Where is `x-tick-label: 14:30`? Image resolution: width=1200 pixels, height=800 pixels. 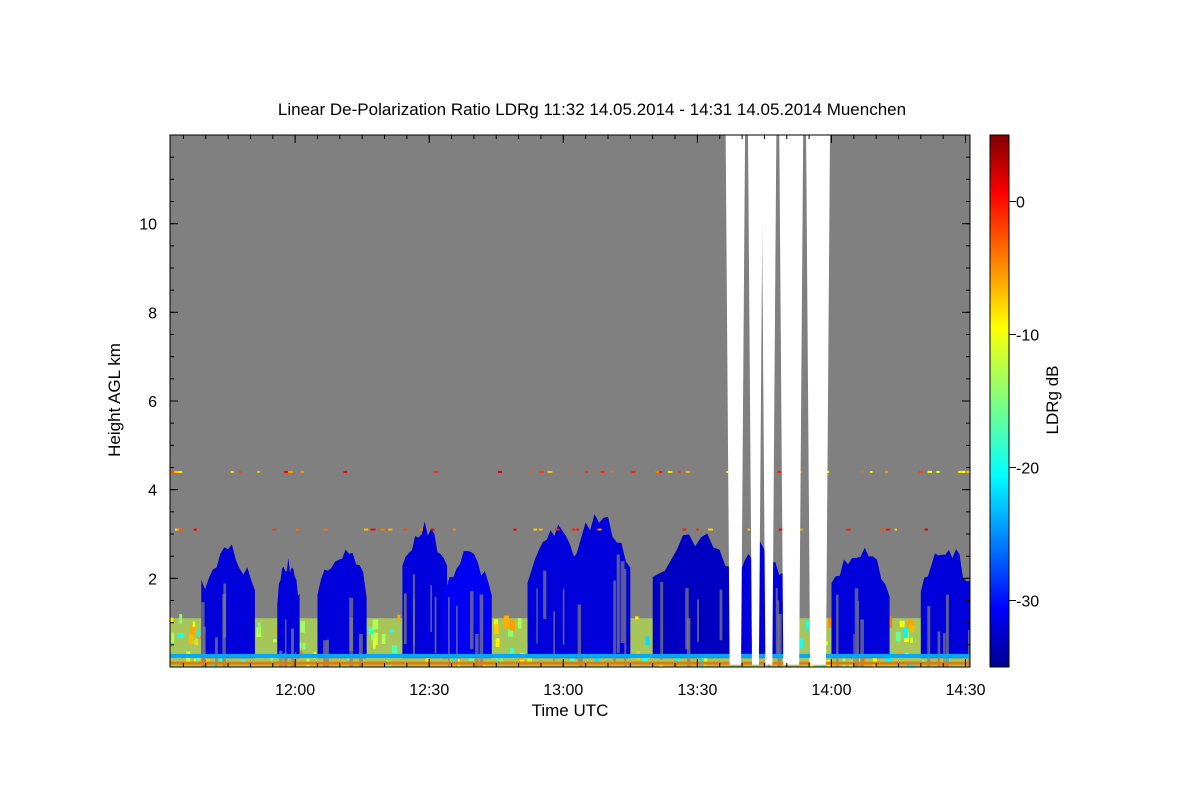 x-tick-label: 14:30 is located at coordinates (966, 690).